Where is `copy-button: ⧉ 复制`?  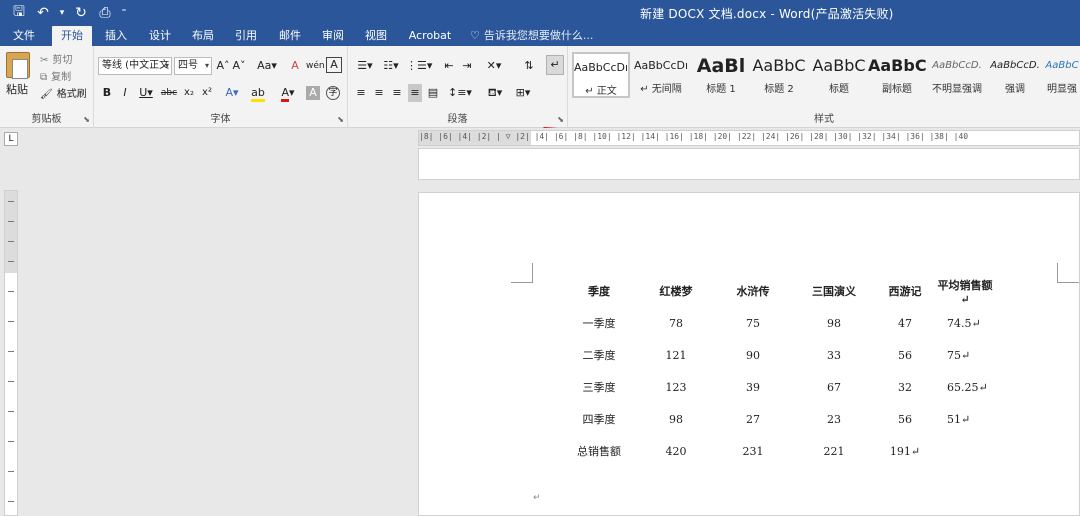 copy-button: ⧉ 复制 is located at coordinates (63, 77).